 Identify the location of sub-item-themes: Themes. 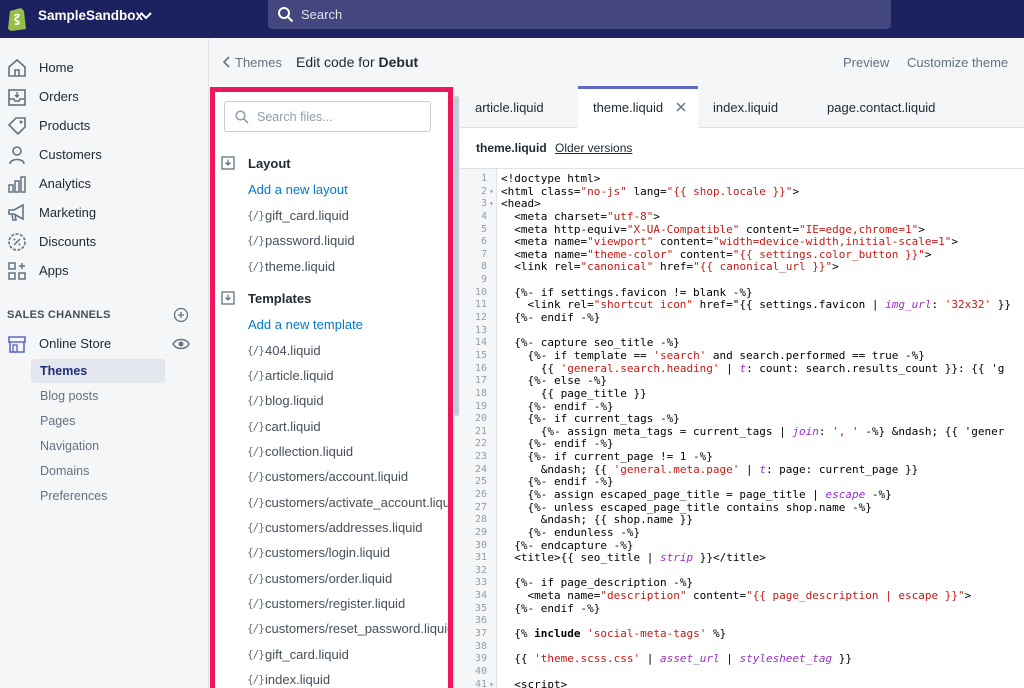
(98, 371).